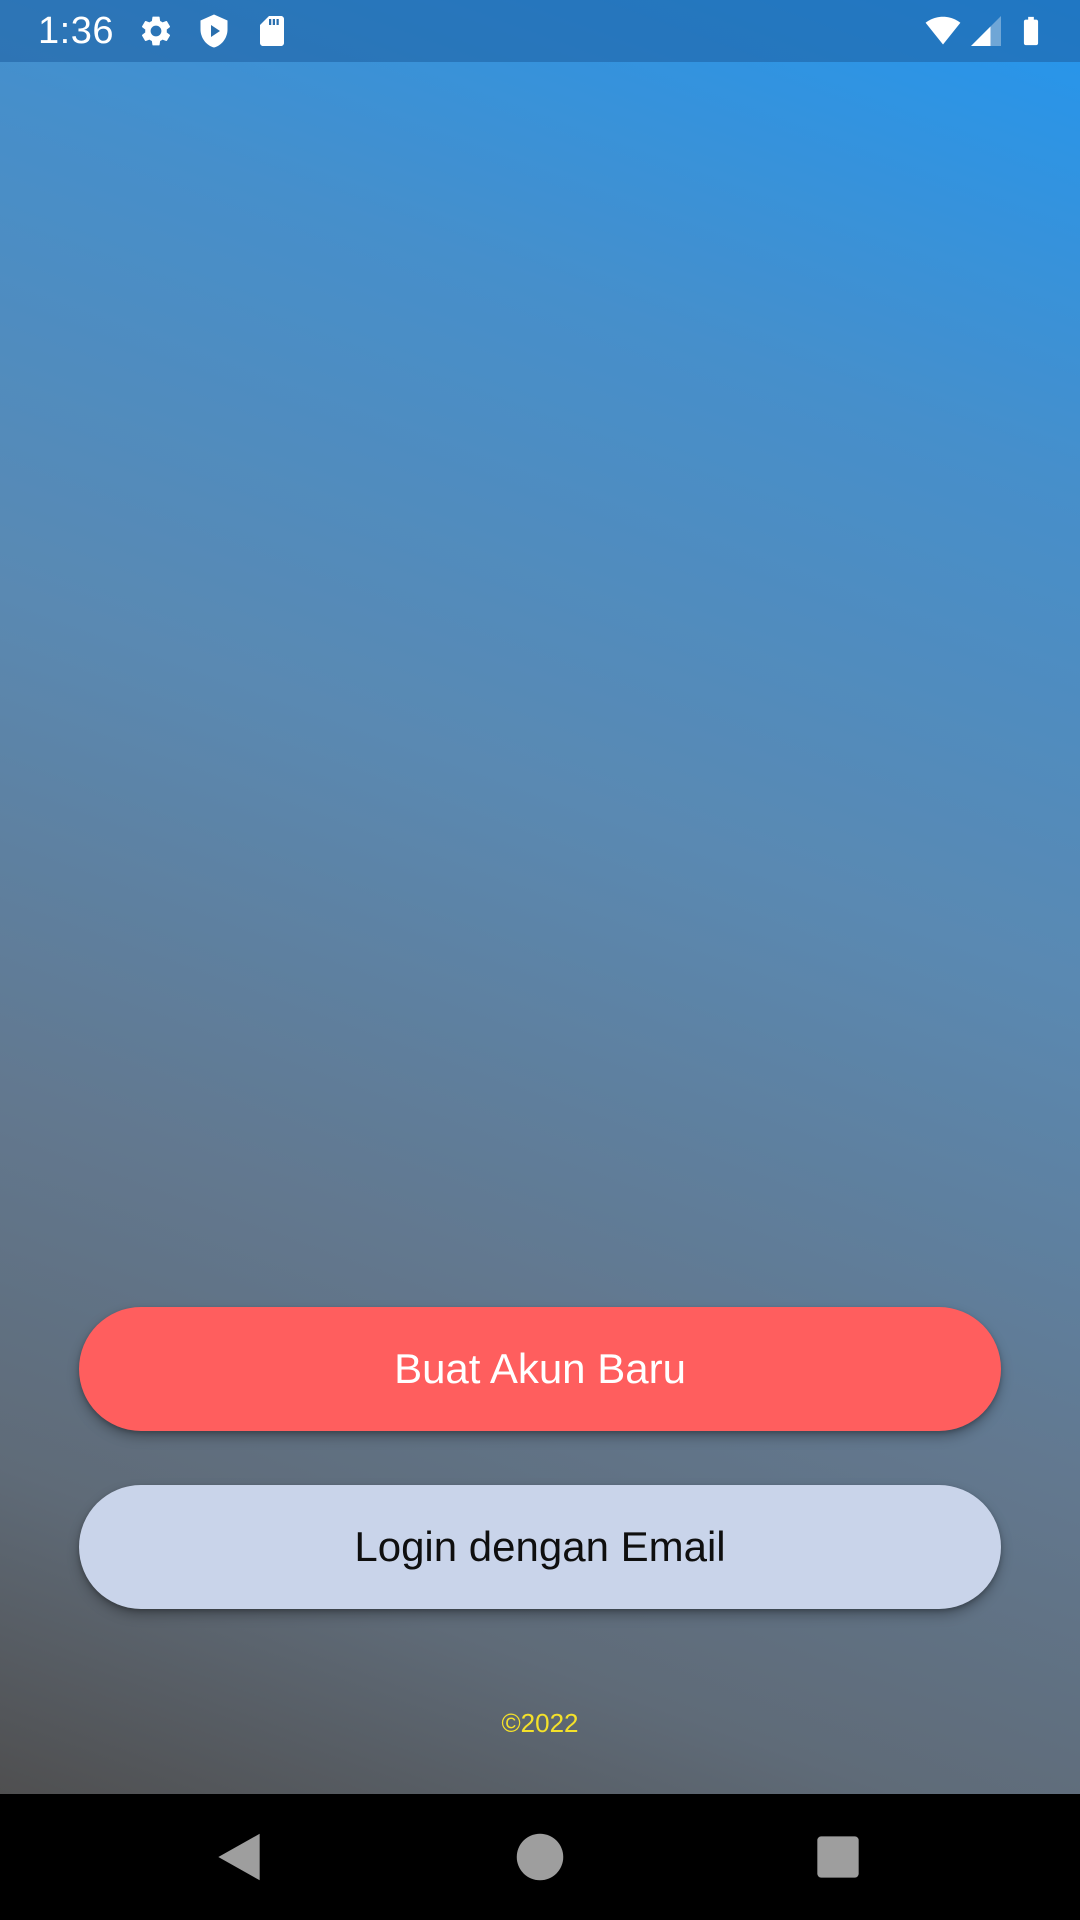 This screenshot has width=1080, height=1920. What do you see at coordinates (986, 31) in the screenshot?
I see `cell-signal-icon` at bounding box center [986, 31].